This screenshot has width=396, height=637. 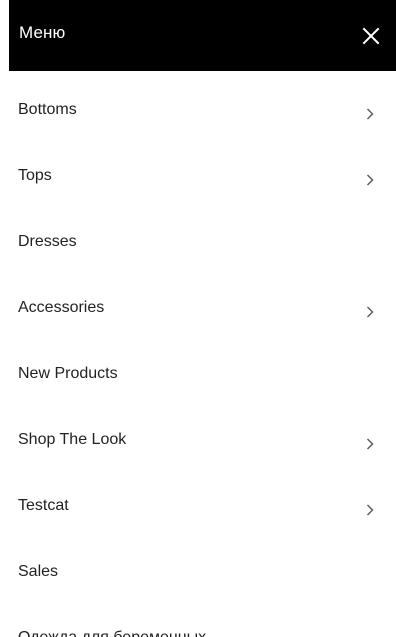 What do you see at coordinates (47, 241) in the screenshot?
I see `menu-item-label: Dresses` at bounding box center [47, 241].